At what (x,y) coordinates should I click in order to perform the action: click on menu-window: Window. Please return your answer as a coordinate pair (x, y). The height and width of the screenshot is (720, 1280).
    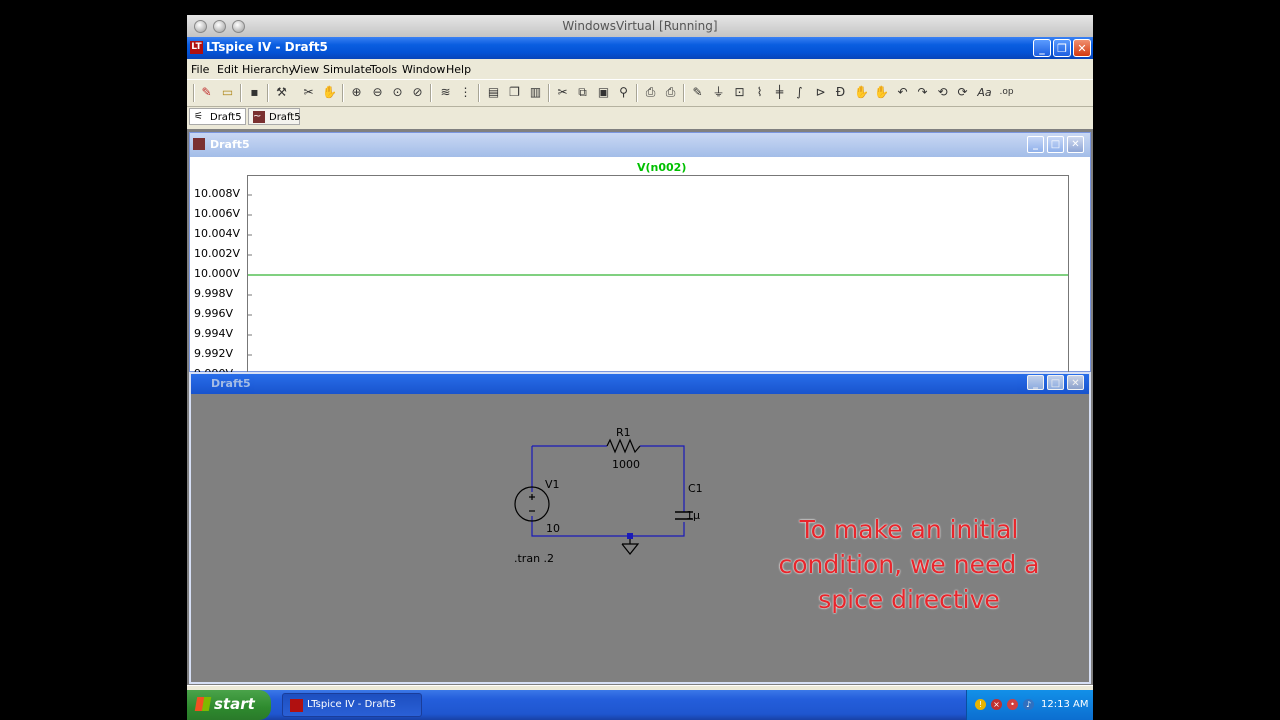
    Looking at the image, I should click on (423, 69).